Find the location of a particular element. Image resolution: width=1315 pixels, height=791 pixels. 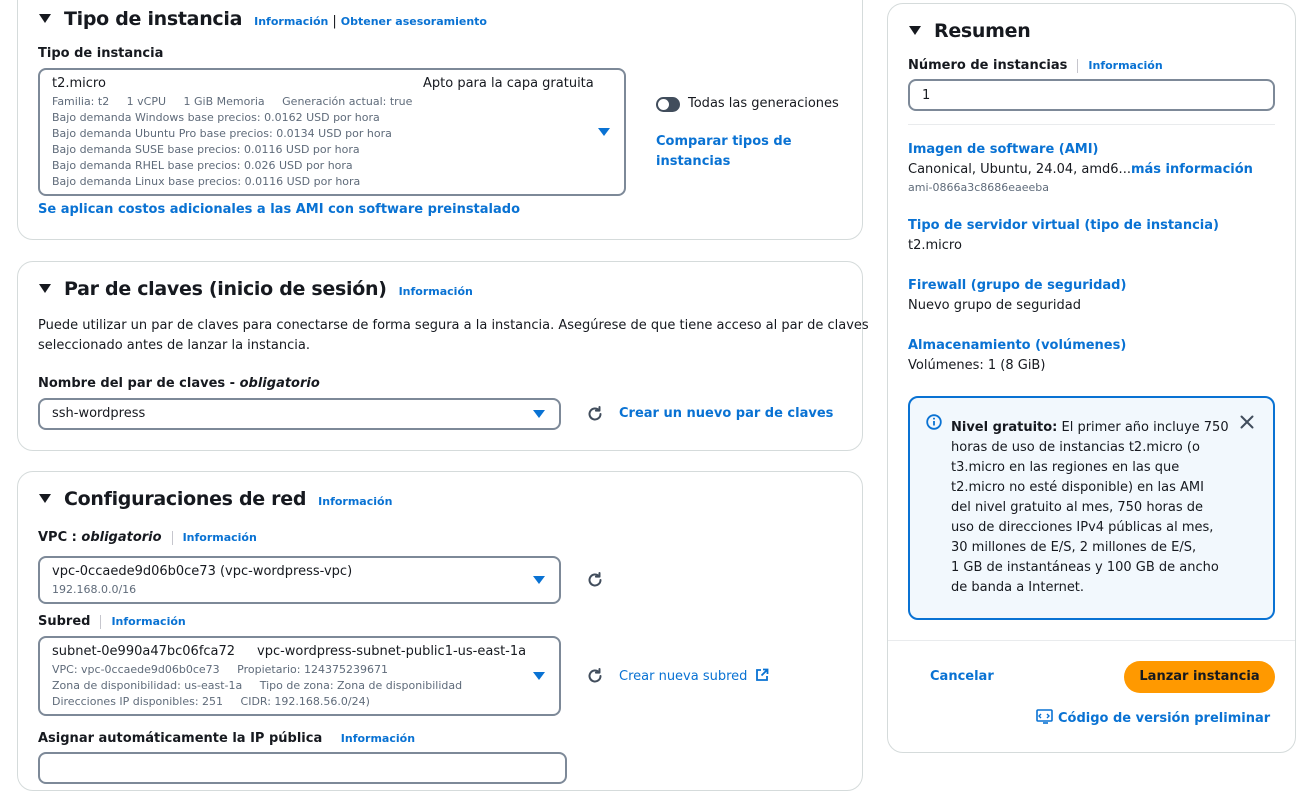

instance-type-summary-value: t2.micro is located at coordinates (935, 245).